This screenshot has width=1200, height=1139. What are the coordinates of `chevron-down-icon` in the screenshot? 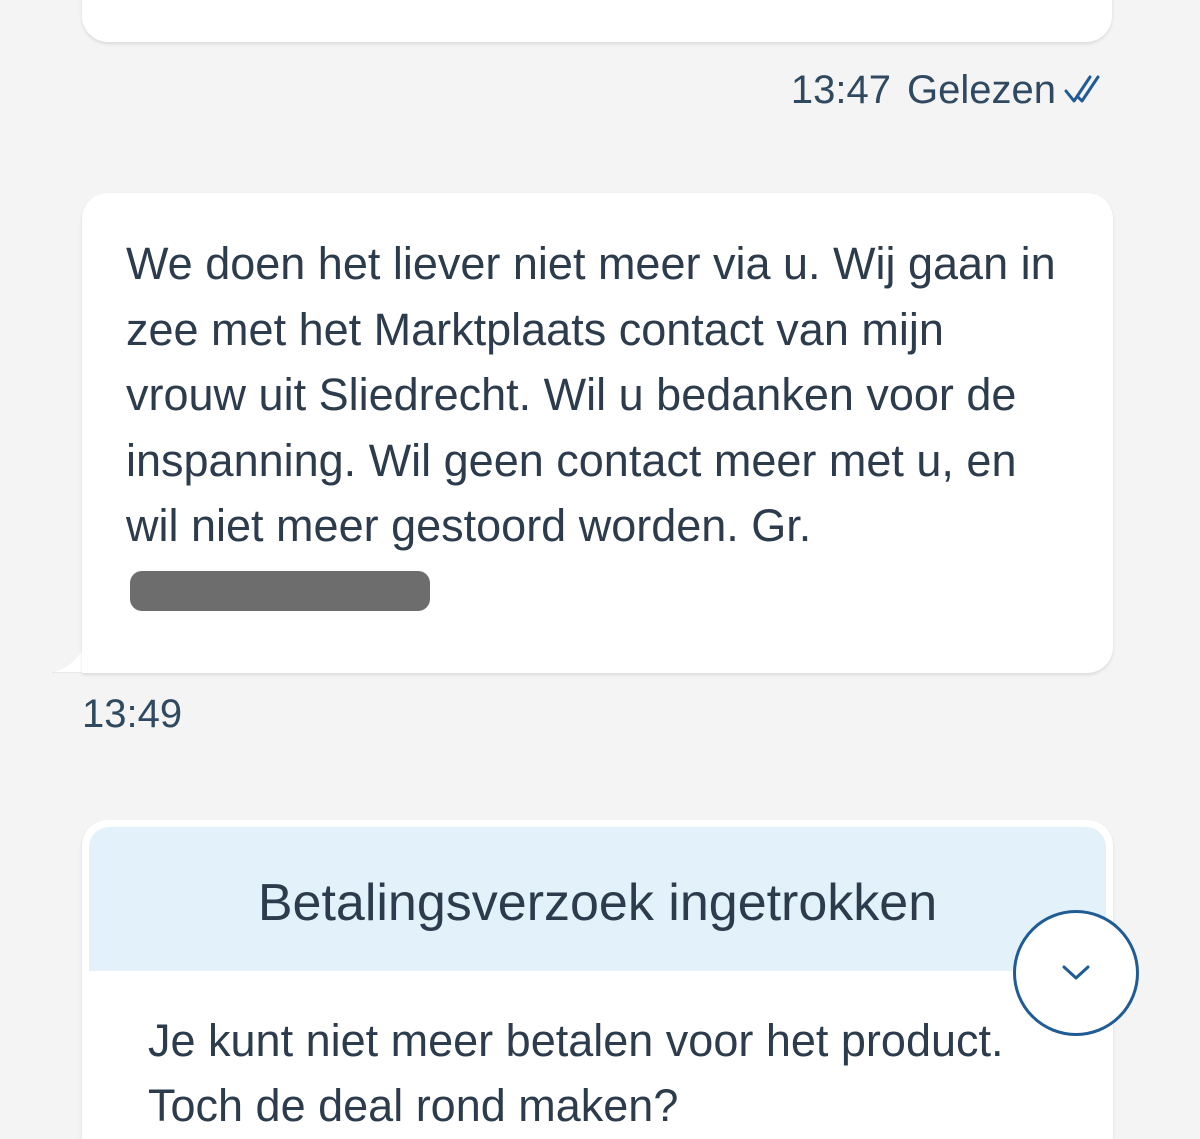 It's located at (1076, 973).